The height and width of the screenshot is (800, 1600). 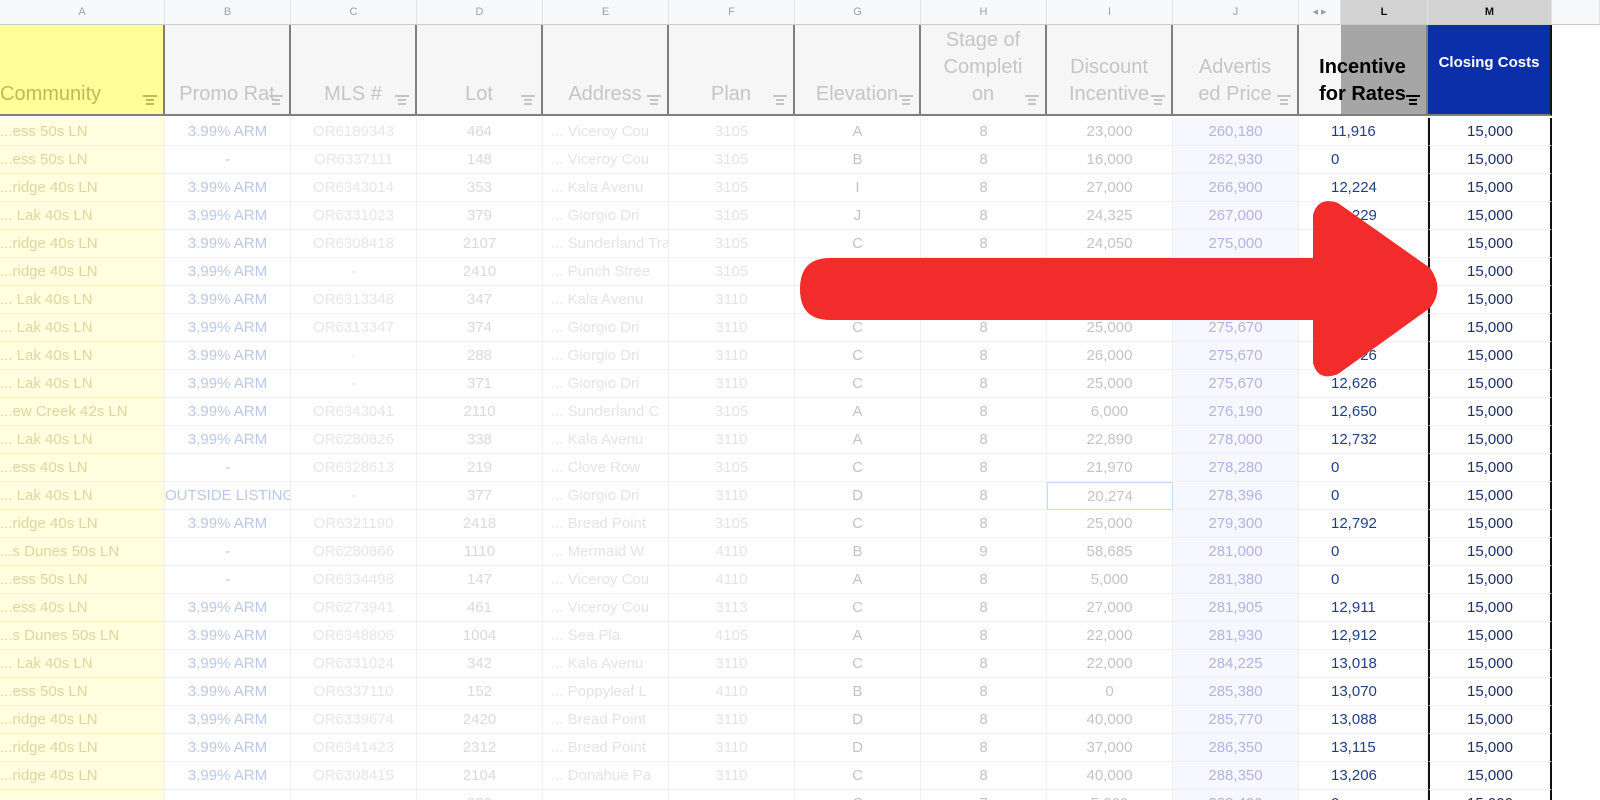 I want to click on cell-advertised-price: 281,000, so click(x=1236, y=552).